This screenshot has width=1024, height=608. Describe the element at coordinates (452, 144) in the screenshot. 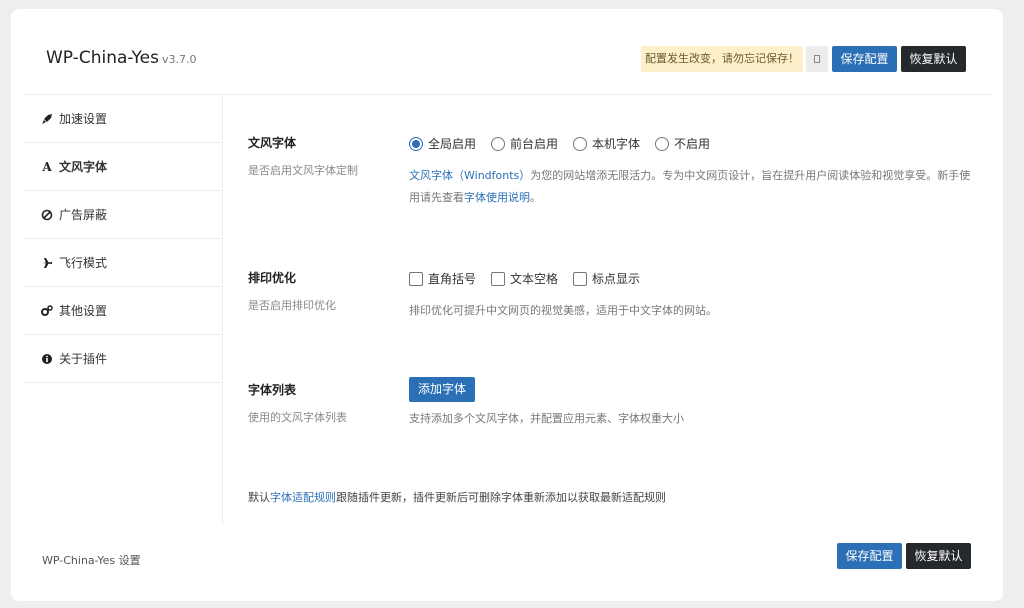

I see `option-label: 全局启用` at that location.